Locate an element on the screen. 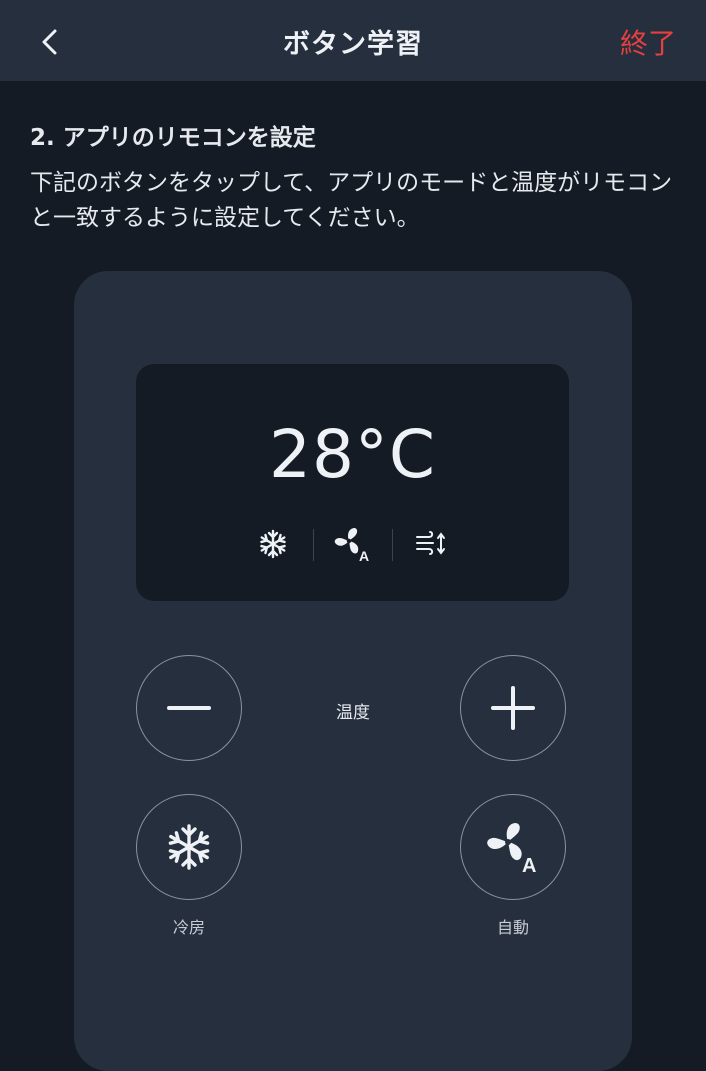 The image size is (706, 1071). remote-display: 28°C A is located at coordinates (352, 482).